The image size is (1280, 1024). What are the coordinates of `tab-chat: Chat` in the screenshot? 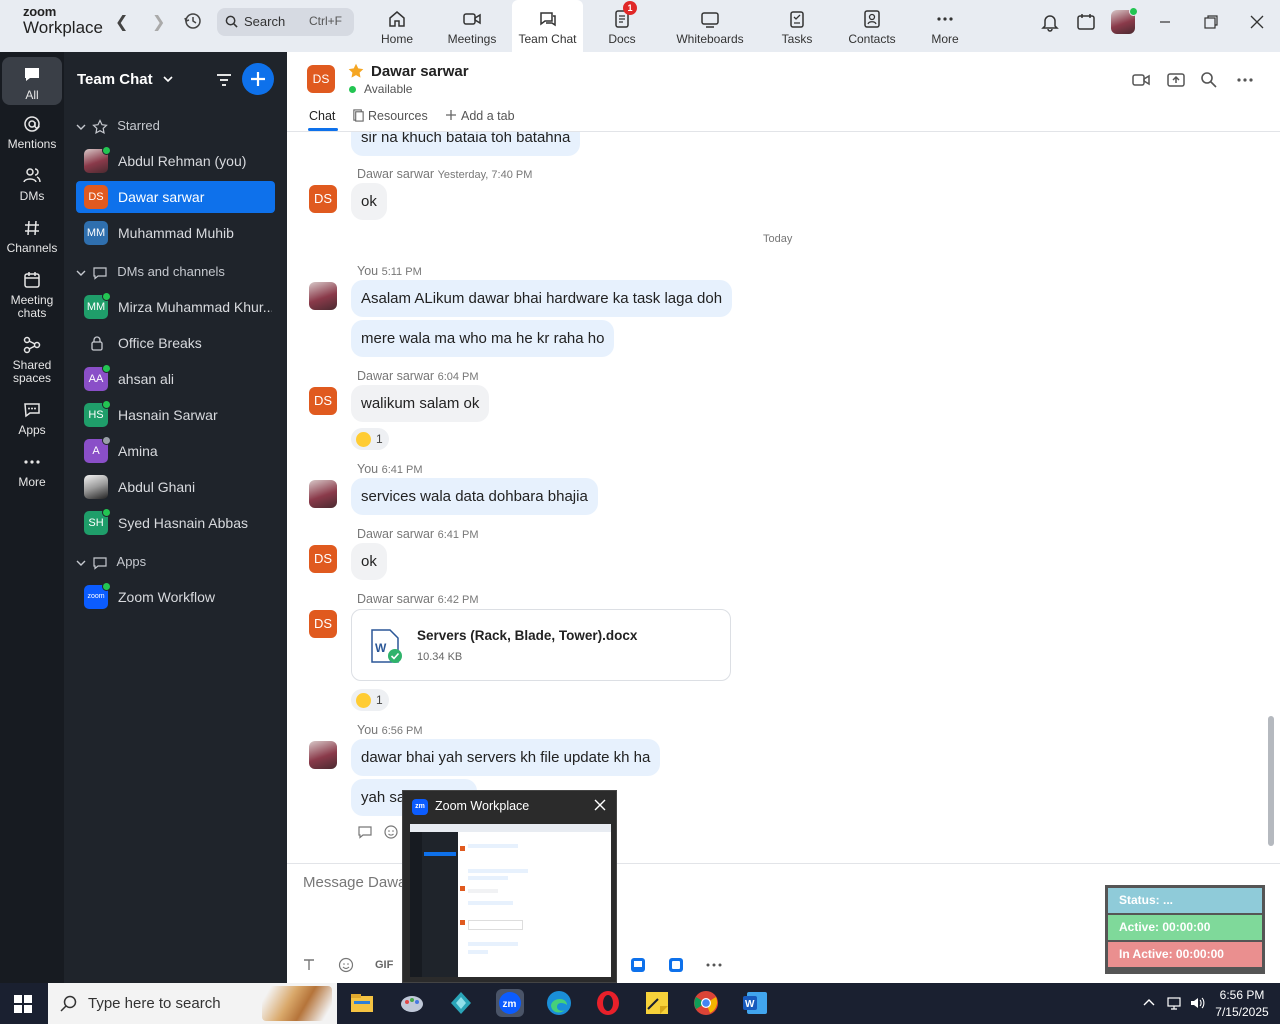 It's located at (322, 116).